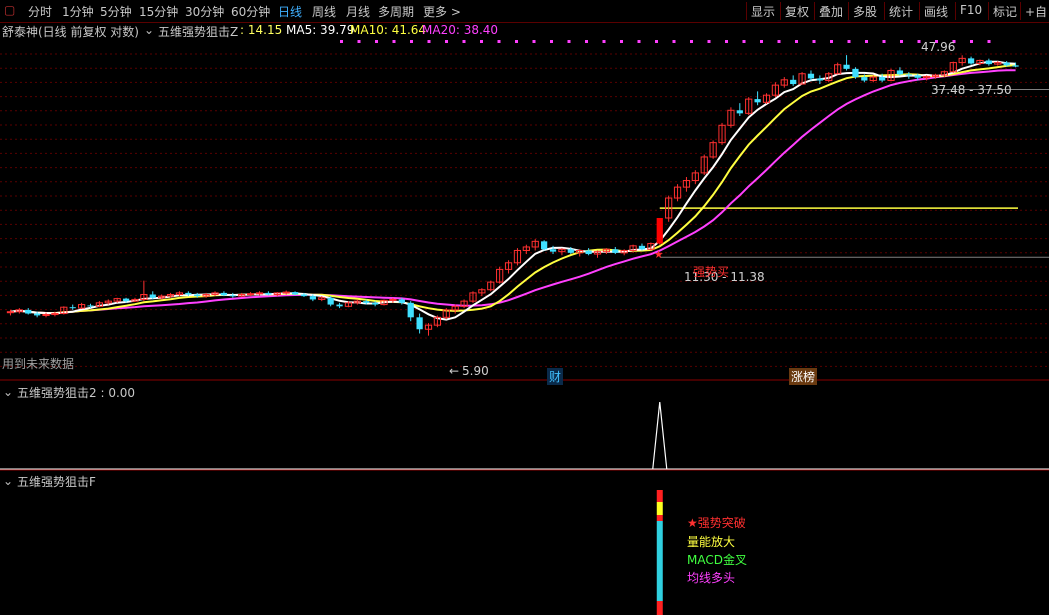 The height and width of the screenshot is (615, 1049). I want to click on sub1-title: 五维强势狙击2 : 0.00, so click(76, 392).